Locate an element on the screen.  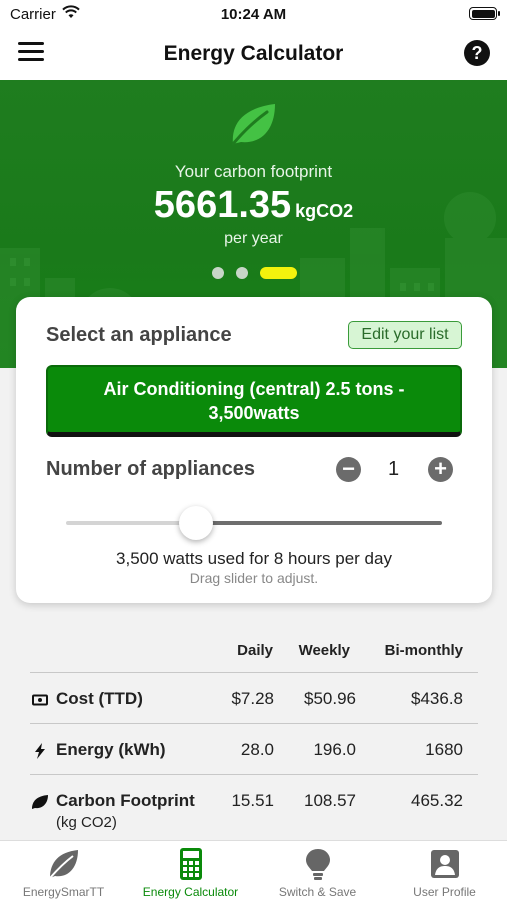
help-icon: ? is located at coordinates (477, 53).